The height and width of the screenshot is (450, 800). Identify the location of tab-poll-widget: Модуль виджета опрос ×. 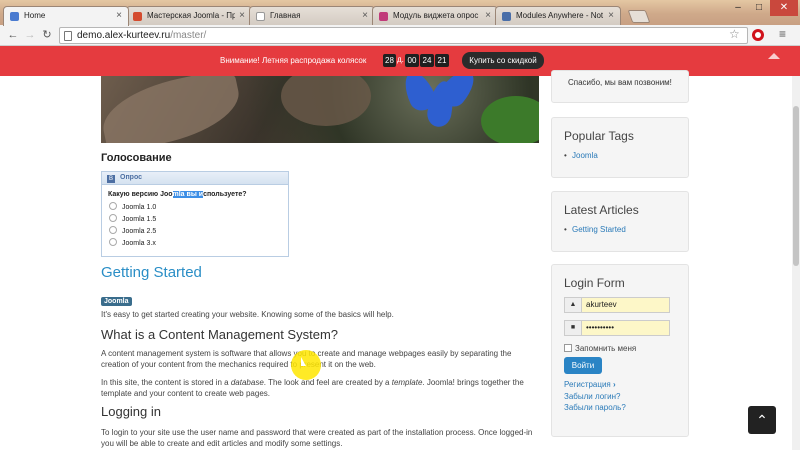
(435, 15).